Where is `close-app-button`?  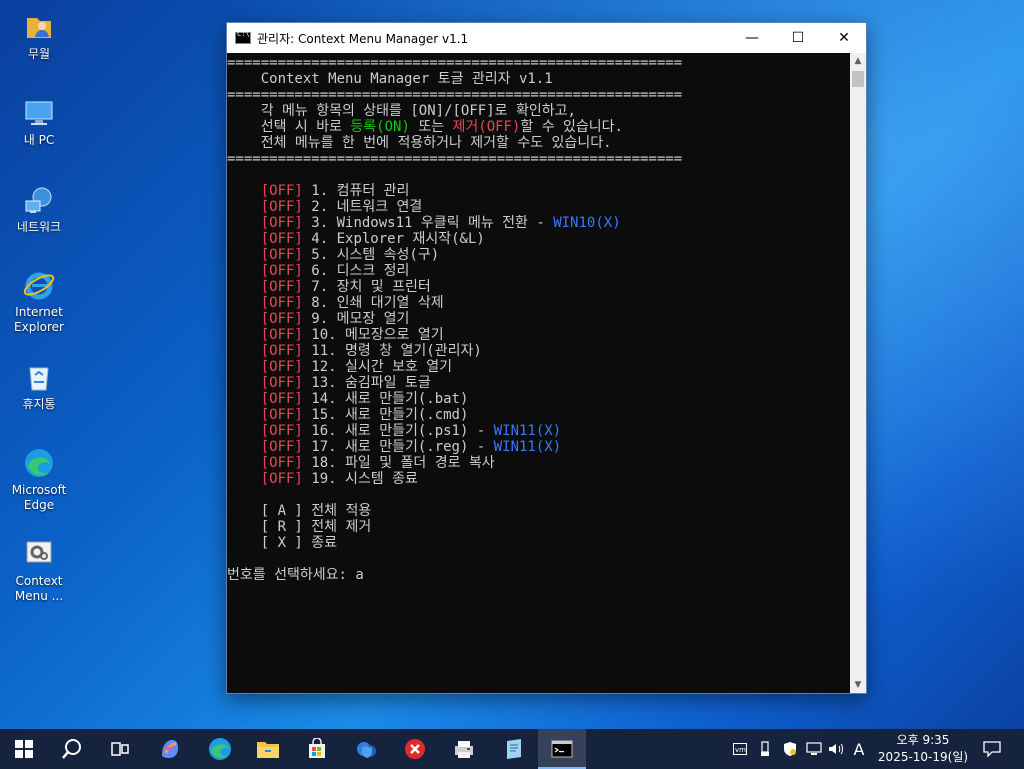 close-app-button is located at coordinates (415, 749).